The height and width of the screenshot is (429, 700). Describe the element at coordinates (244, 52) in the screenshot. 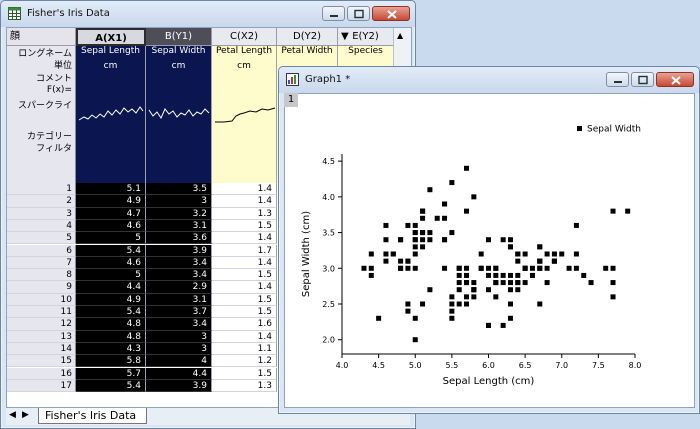

I see `long-name-c: Petal Length` at that location.